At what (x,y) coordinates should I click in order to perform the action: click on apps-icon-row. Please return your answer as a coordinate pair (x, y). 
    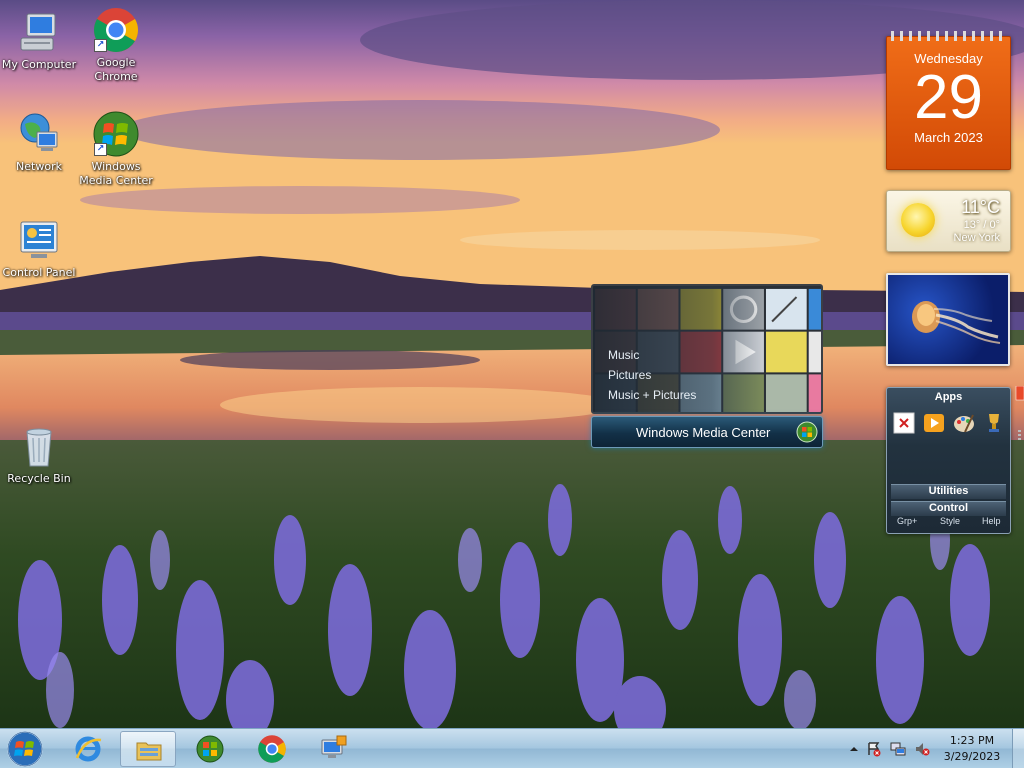
    Looking at the image, I should click on (949, 423).